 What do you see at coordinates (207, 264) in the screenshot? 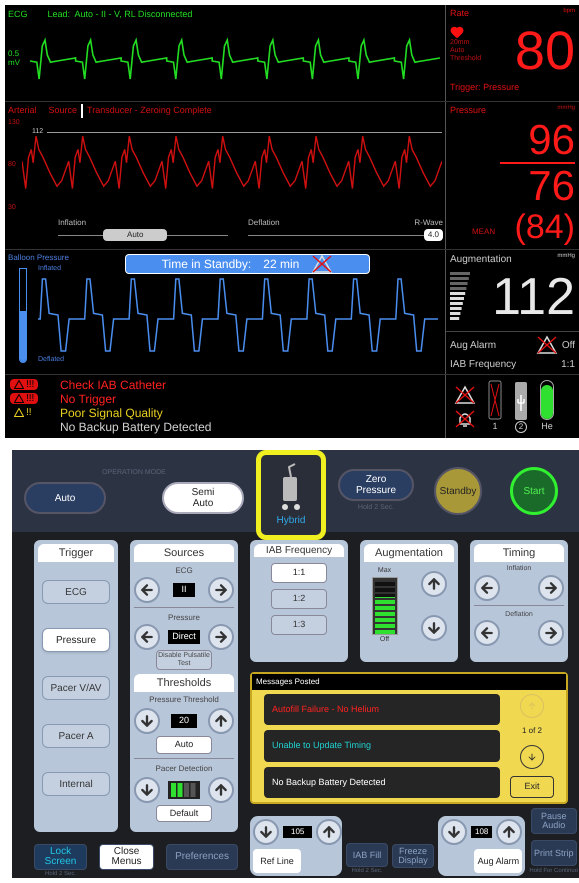
I see `standby-label: Time in Standby:` at bounding box center [207, 264].